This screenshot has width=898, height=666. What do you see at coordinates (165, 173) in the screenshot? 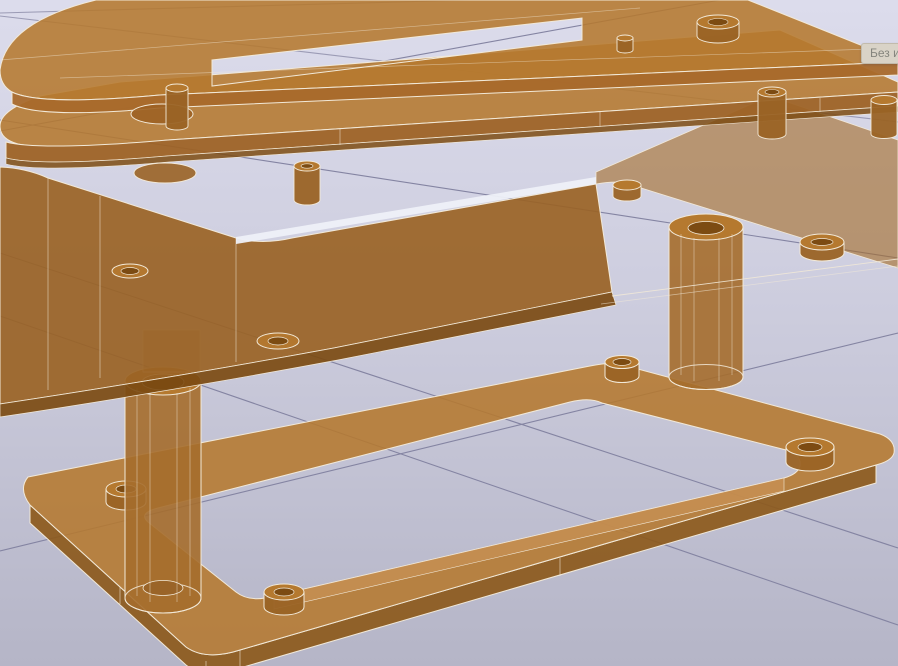
I see `plate-hole-oval-lower` at bounding box center [165, 173].